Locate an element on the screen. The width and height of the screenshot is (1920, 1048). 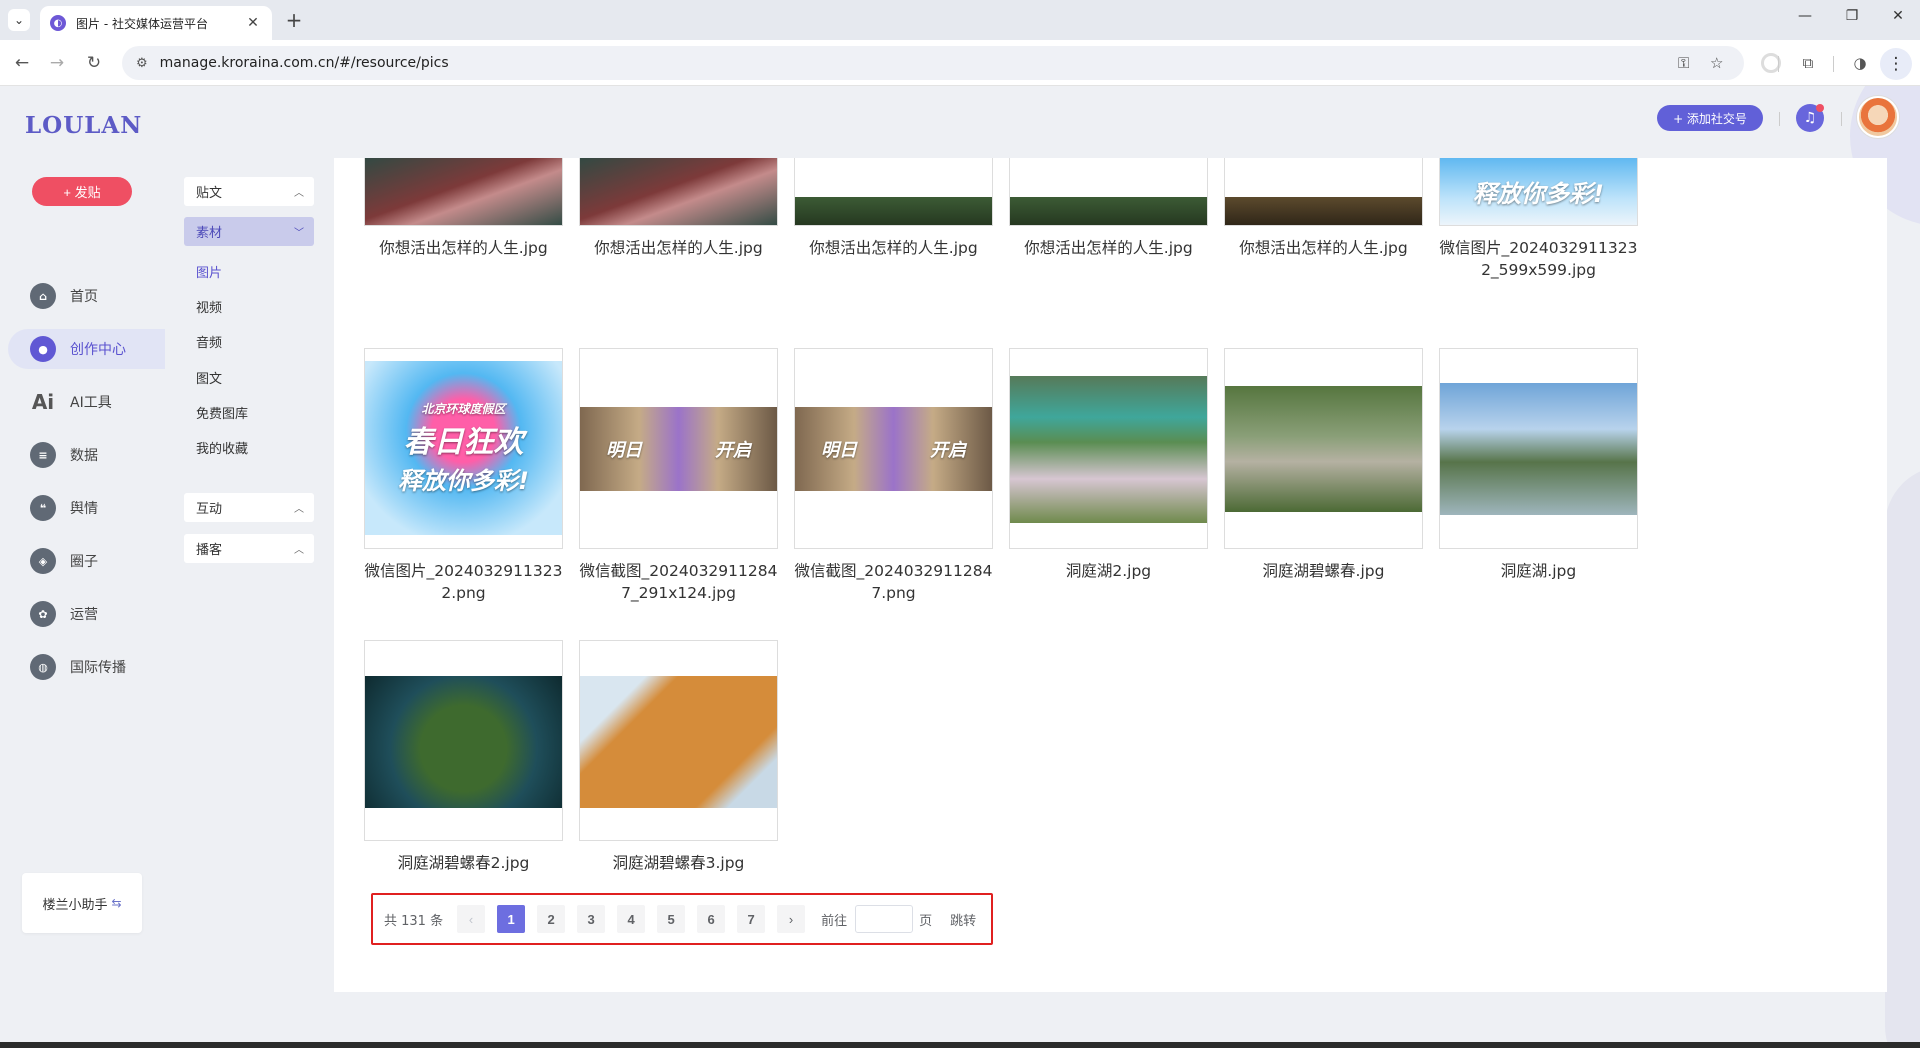
picture-image: 释放你多彩! is located at coordinates (1538, 191).